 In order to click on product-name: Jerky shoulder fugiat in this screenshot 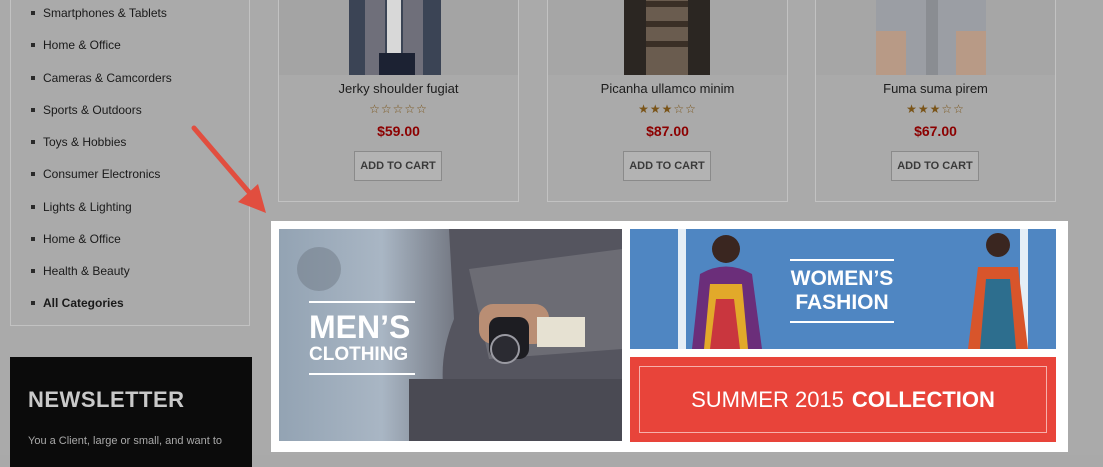, I will do `click(398, 88)`.